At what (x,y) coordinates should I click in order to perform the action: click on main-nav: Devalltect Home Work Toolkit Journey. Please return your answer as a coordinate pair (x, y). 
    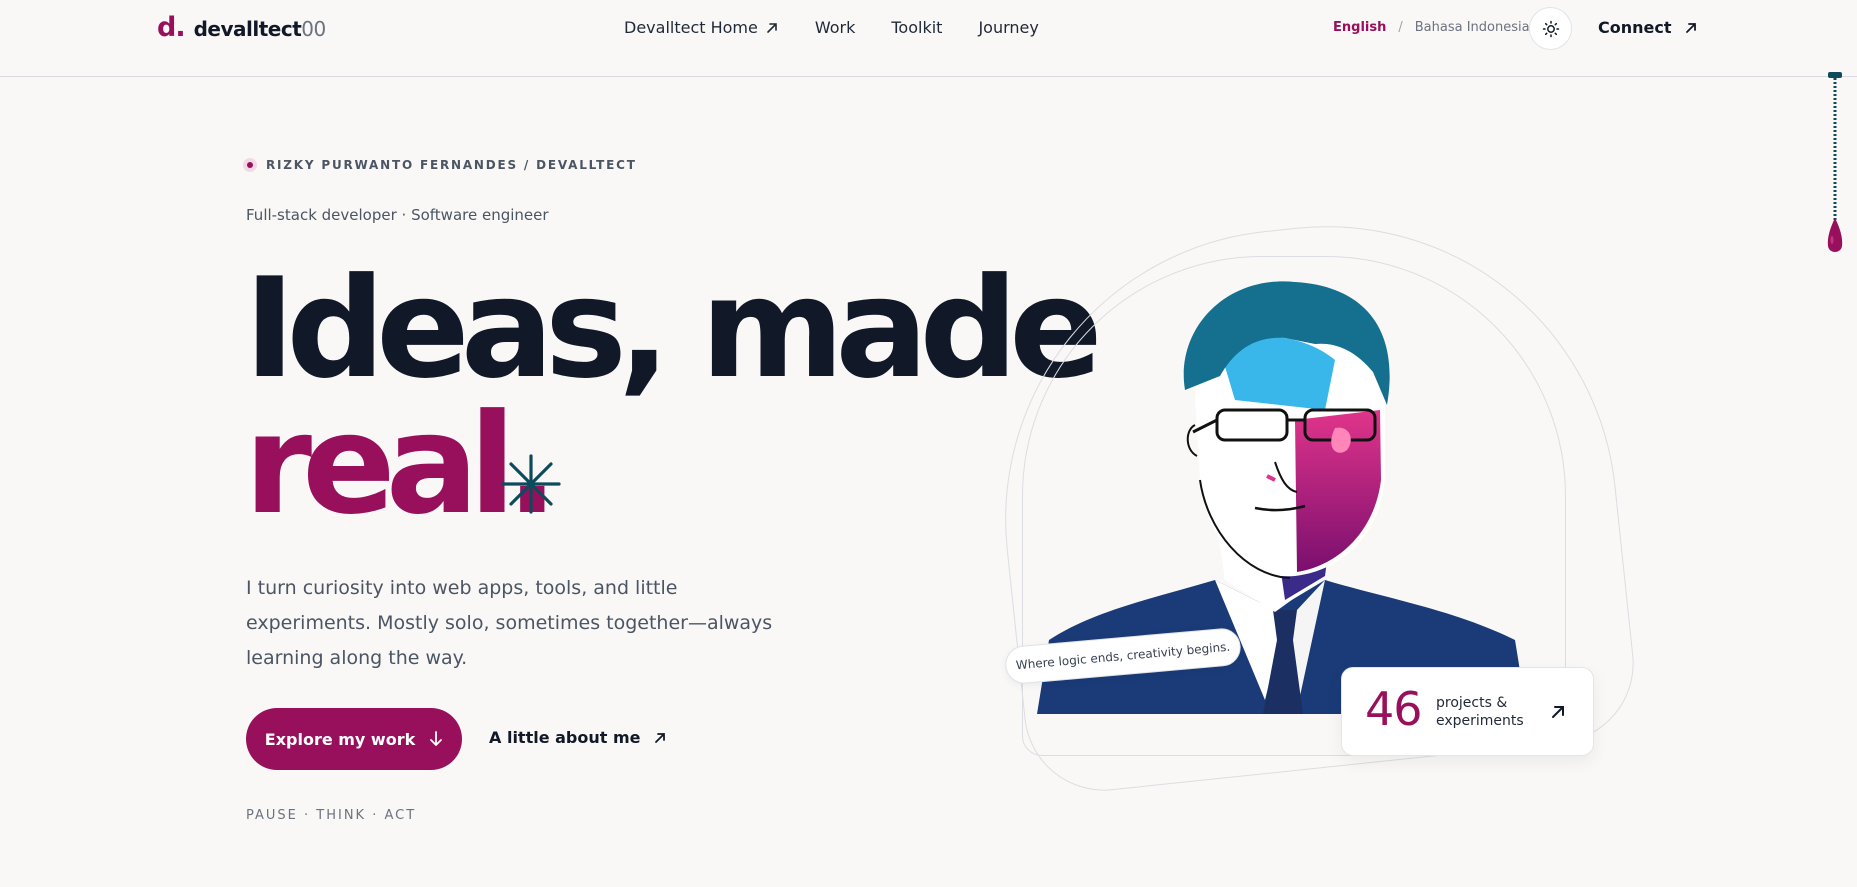
    Looking at the image, I should click on (831, 27).